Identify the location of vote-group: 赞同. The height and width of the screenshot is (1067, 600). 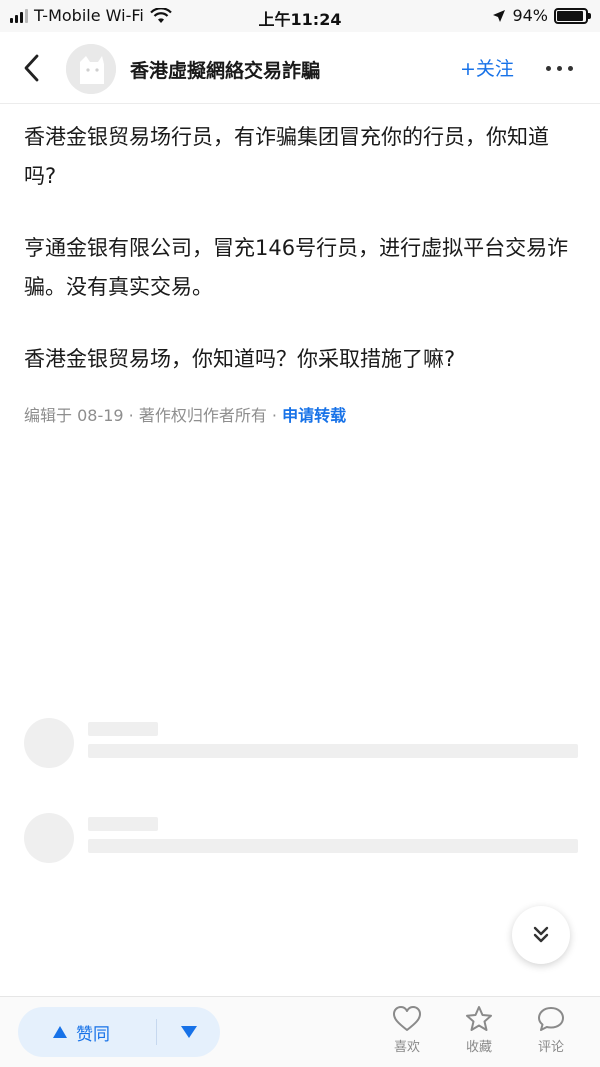
(119, 1032).